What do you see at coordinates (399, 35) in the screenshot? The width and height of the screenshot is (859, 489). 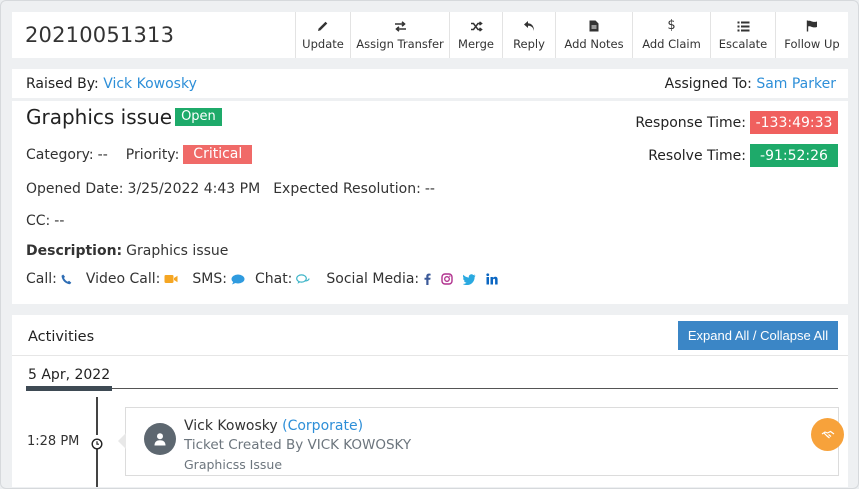 I see `assign-transfer-button: Assign Transfer` at bounding box center [399, 35].